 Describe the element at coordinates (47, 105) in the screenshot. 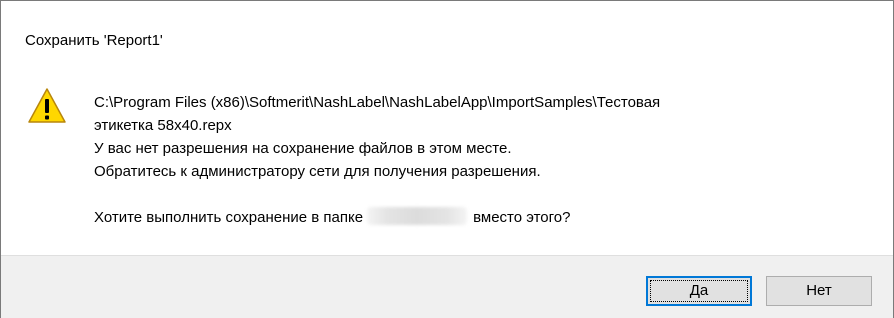

I see `warning-icon` at that location.